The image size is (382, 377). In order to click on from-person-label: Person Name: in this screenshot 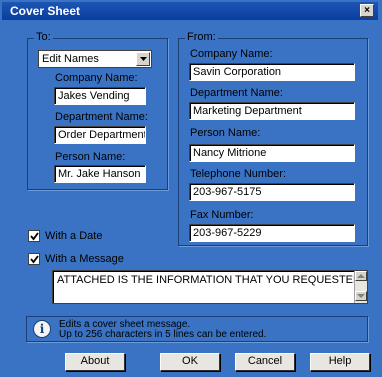, I will do `click(225, 133)`.